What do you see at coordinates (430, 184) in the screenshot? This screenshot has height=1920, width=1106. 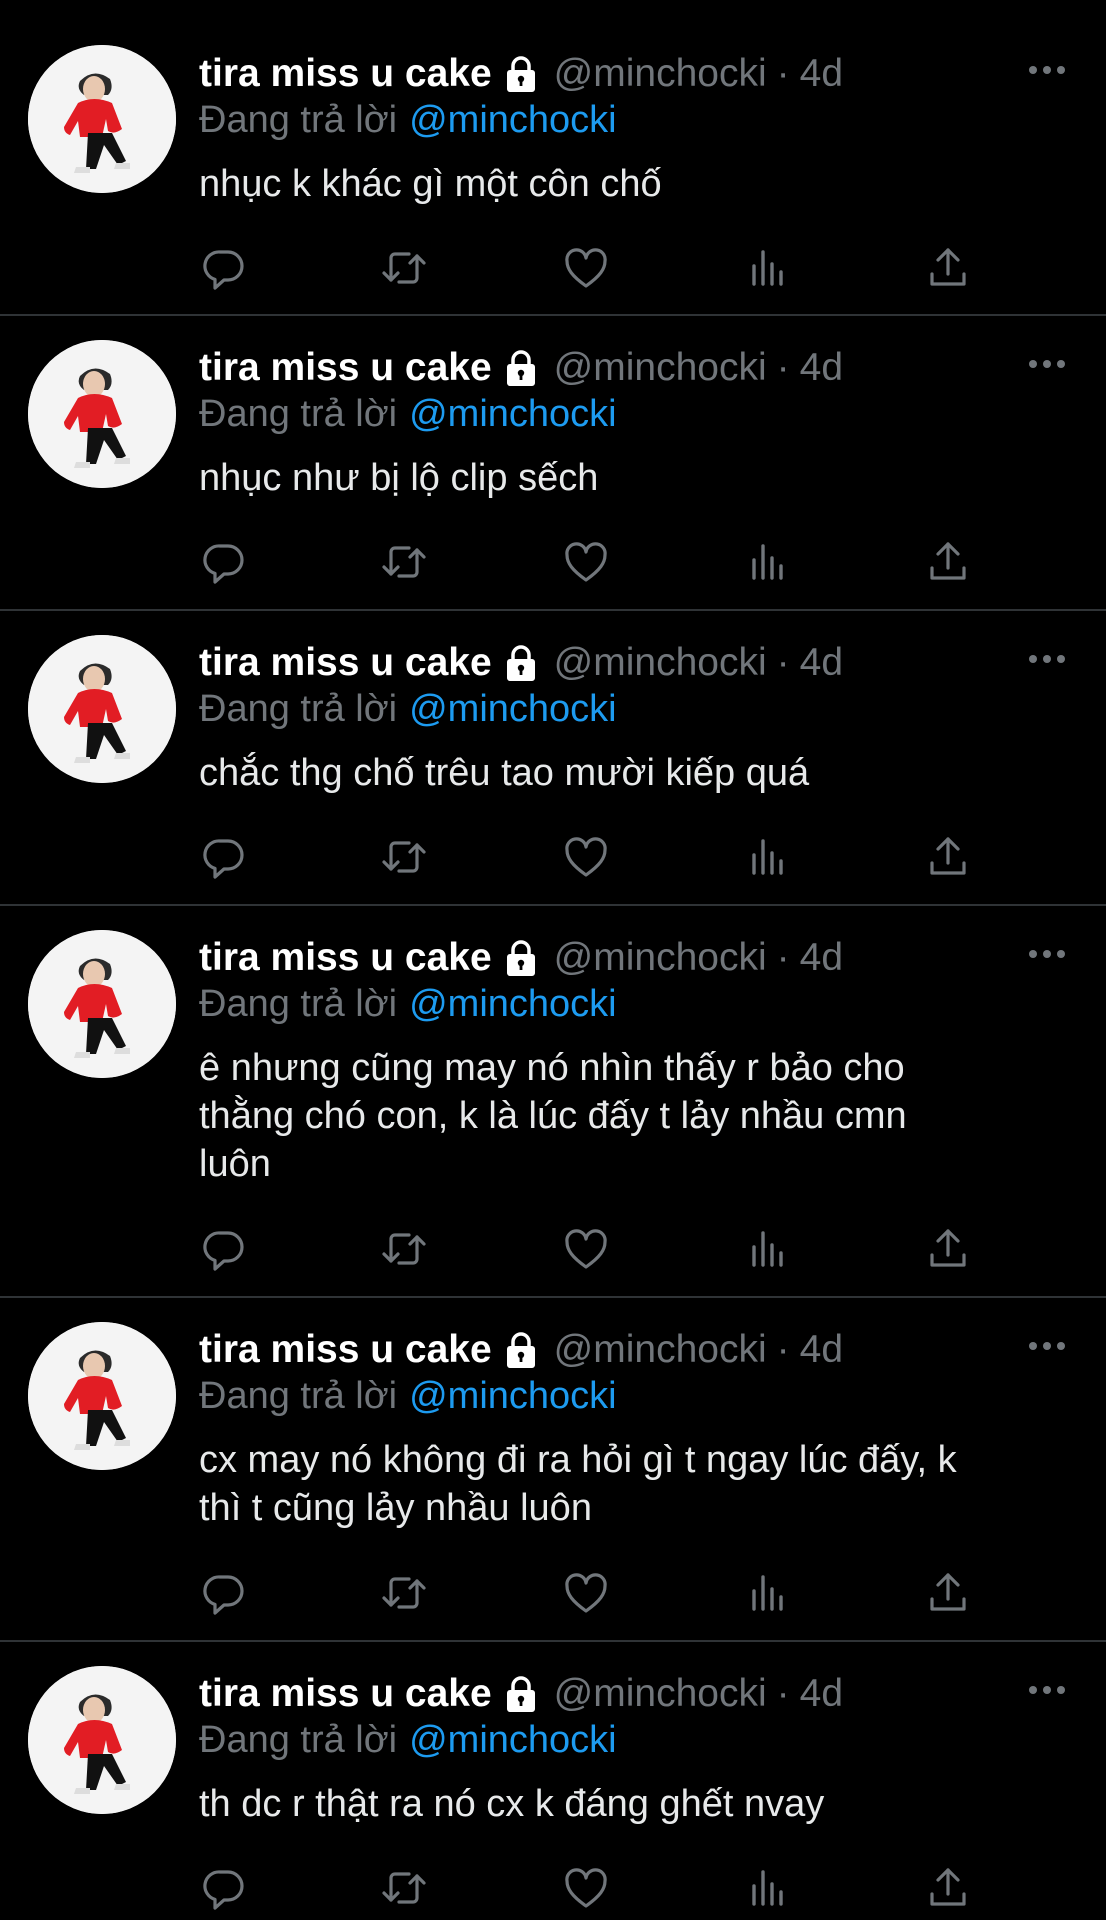 I see `tweet-text: nhục k khác gì một côn chố` at bounding box center [430, 184].